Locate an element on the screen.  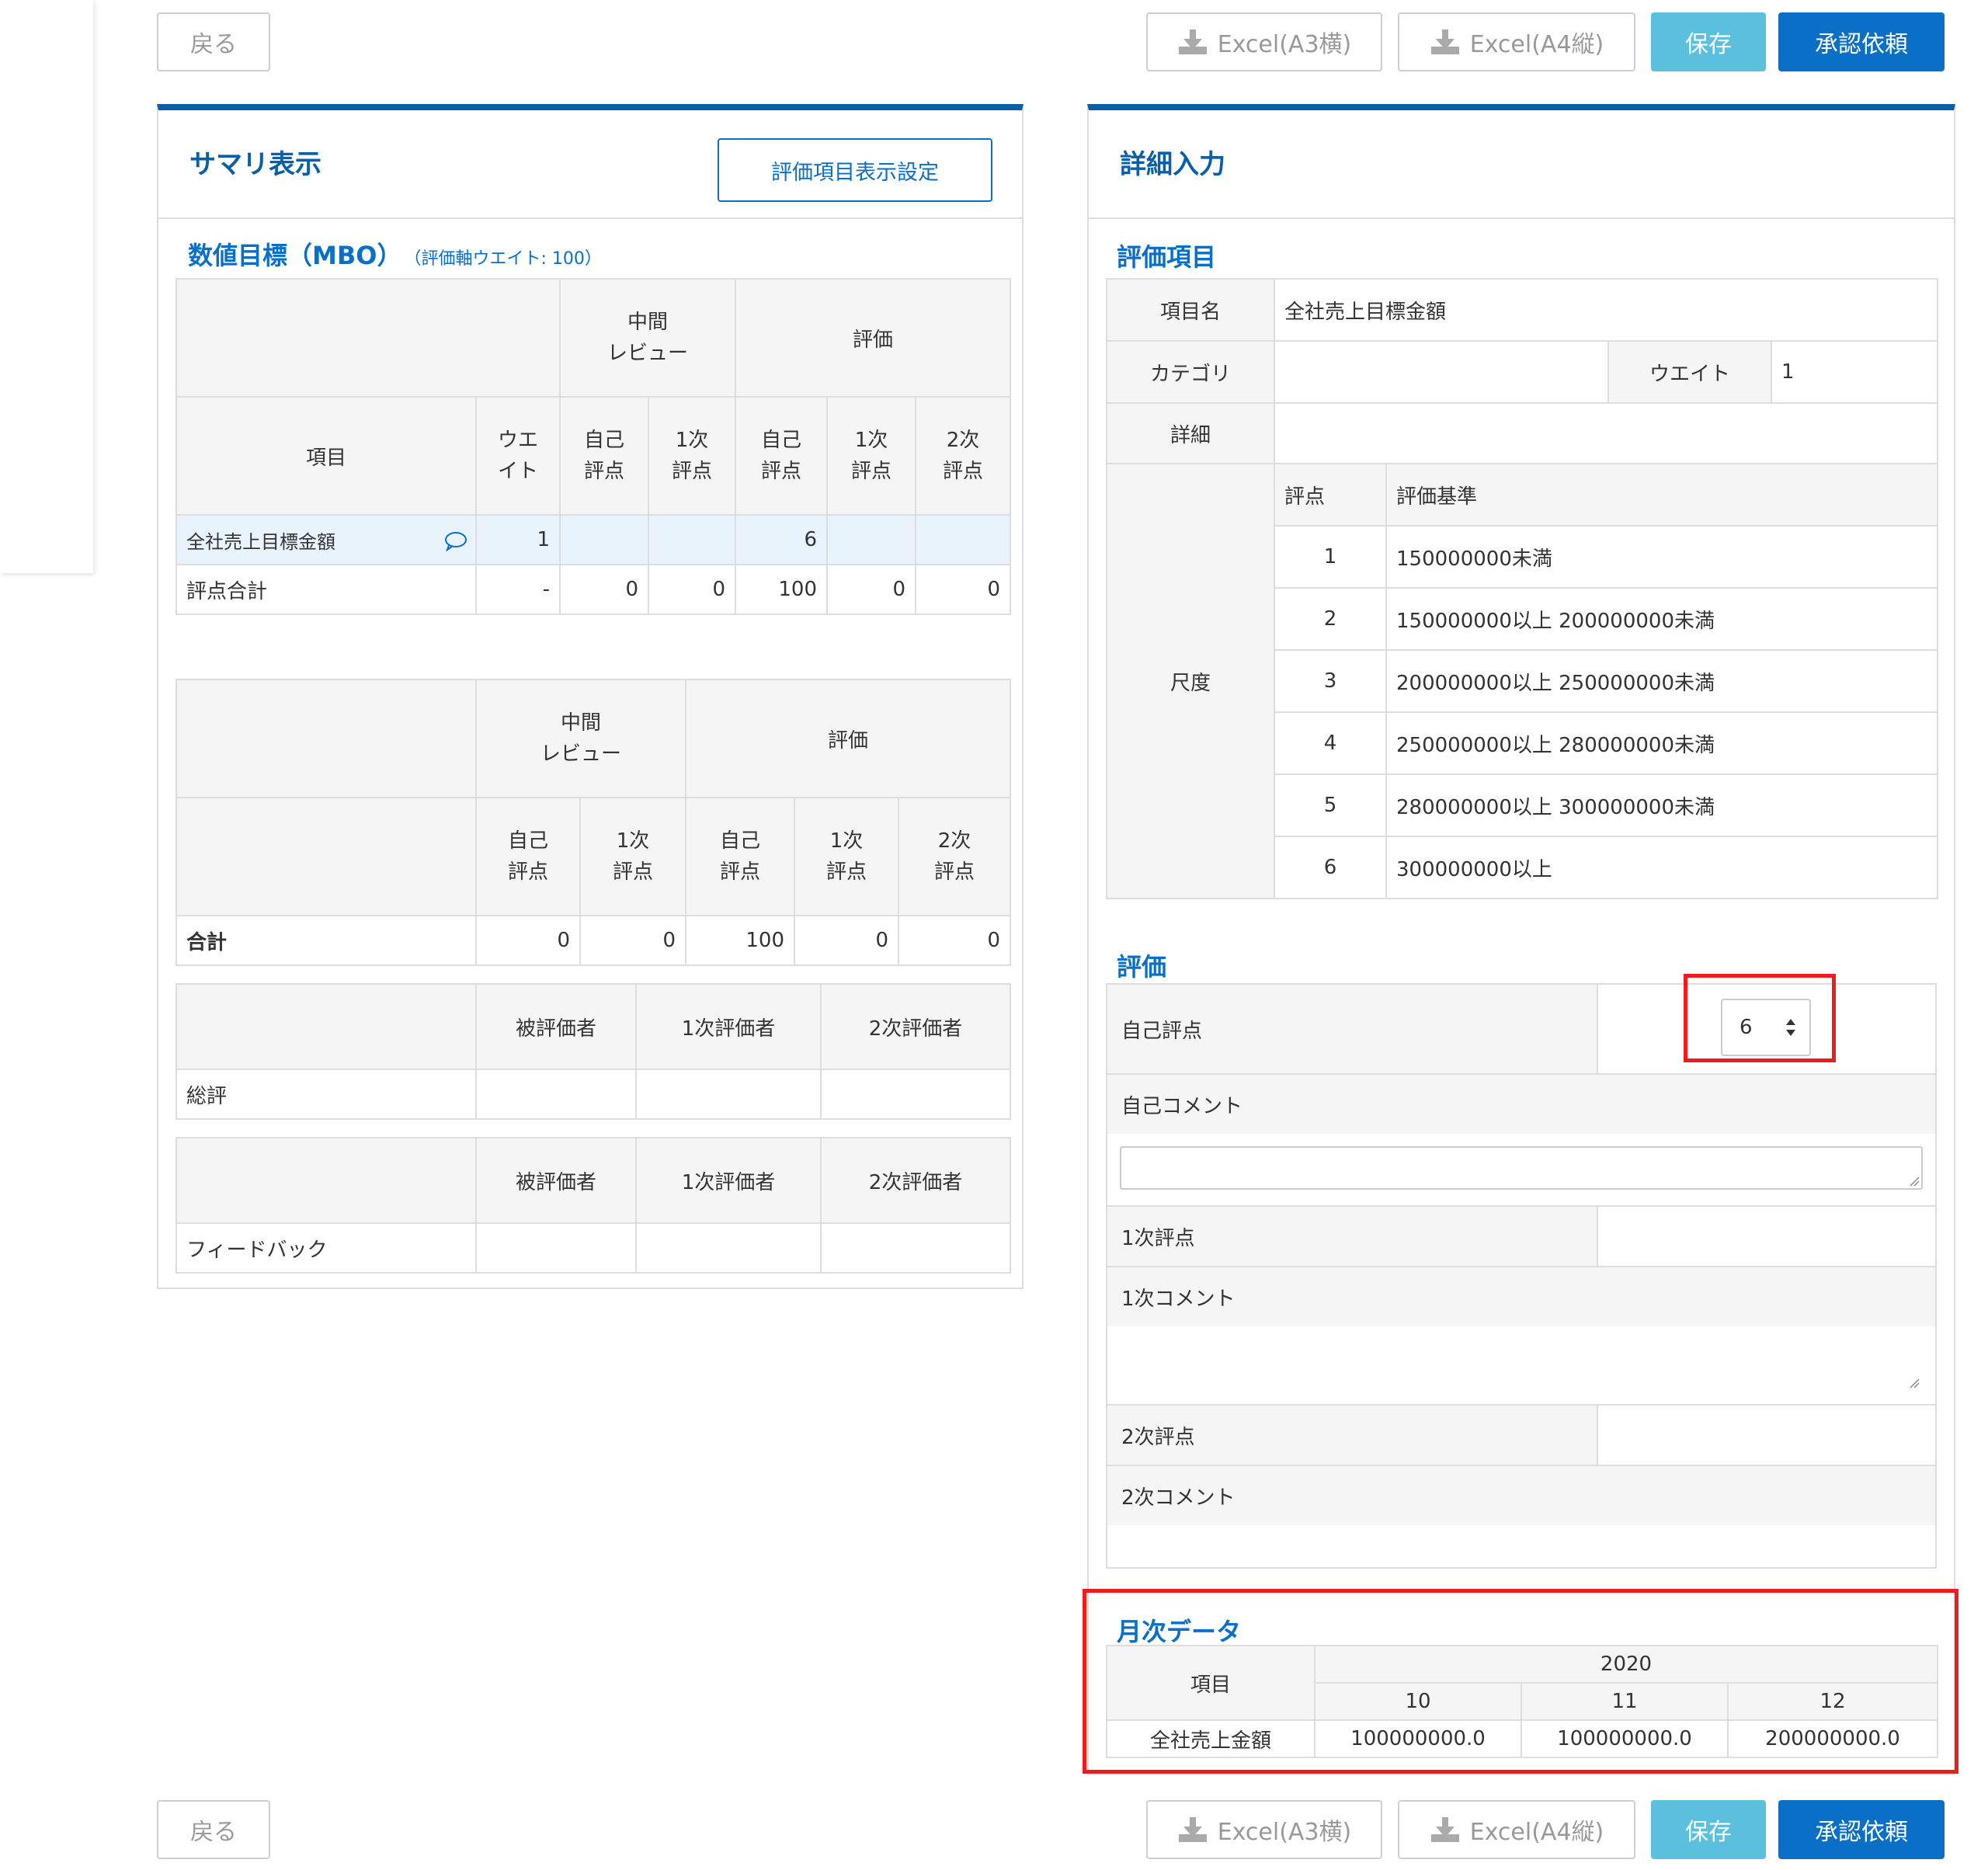
feedback-table: 被評価者 1次評価者 2次評価者 フィードバック is located at coordinates (593, 1205).